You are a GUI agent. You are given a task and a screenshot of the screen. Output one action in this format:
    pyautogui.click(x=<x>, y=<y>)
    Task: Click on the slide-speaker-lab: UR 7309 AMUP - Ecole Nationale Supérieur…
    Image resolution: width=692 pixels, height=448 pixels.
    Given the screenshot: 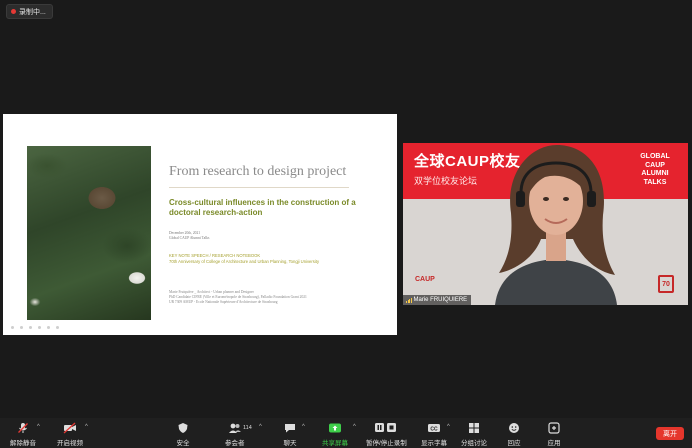 What is the action you would take?
    pyautogui.click(x=223, y=301)
    